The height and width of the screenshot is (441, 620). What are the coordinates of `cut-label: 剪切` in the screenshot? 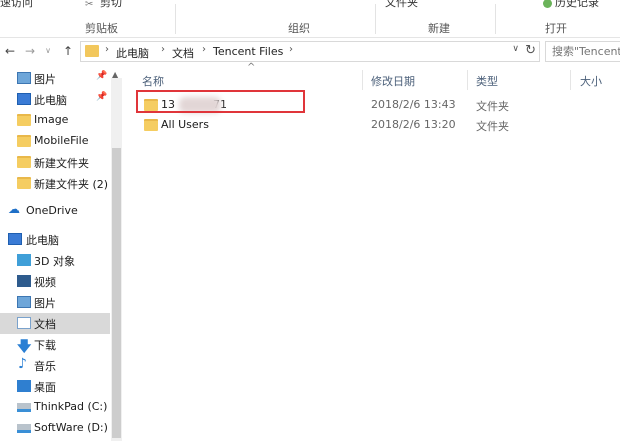 It's located at (111, 4).